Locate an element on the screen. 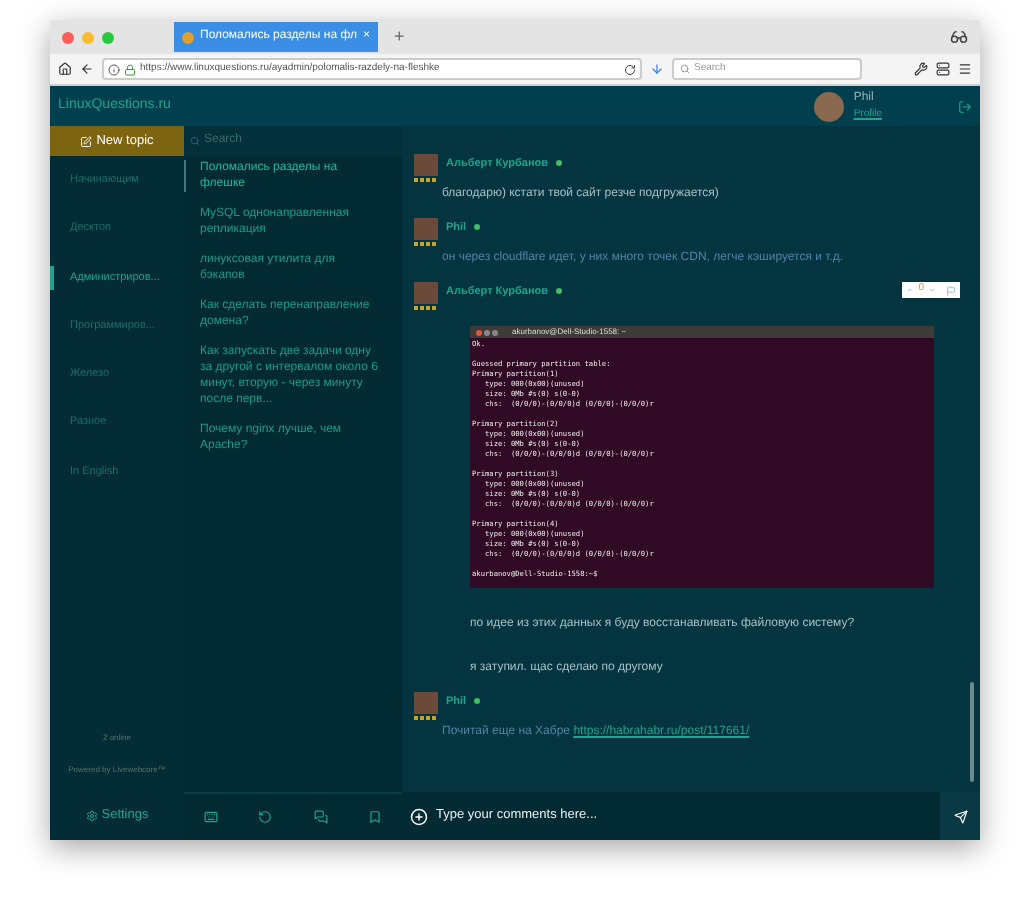  keyboard-icon is located at coordinates (211, 817).